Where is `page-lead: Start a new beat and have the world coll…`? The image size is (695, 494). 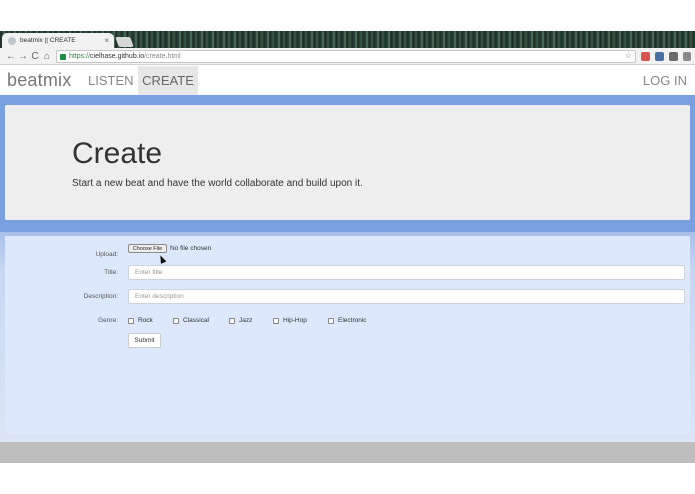 page-lead: Start a new beat and have the world coll… is located at coordinates (217, 183).